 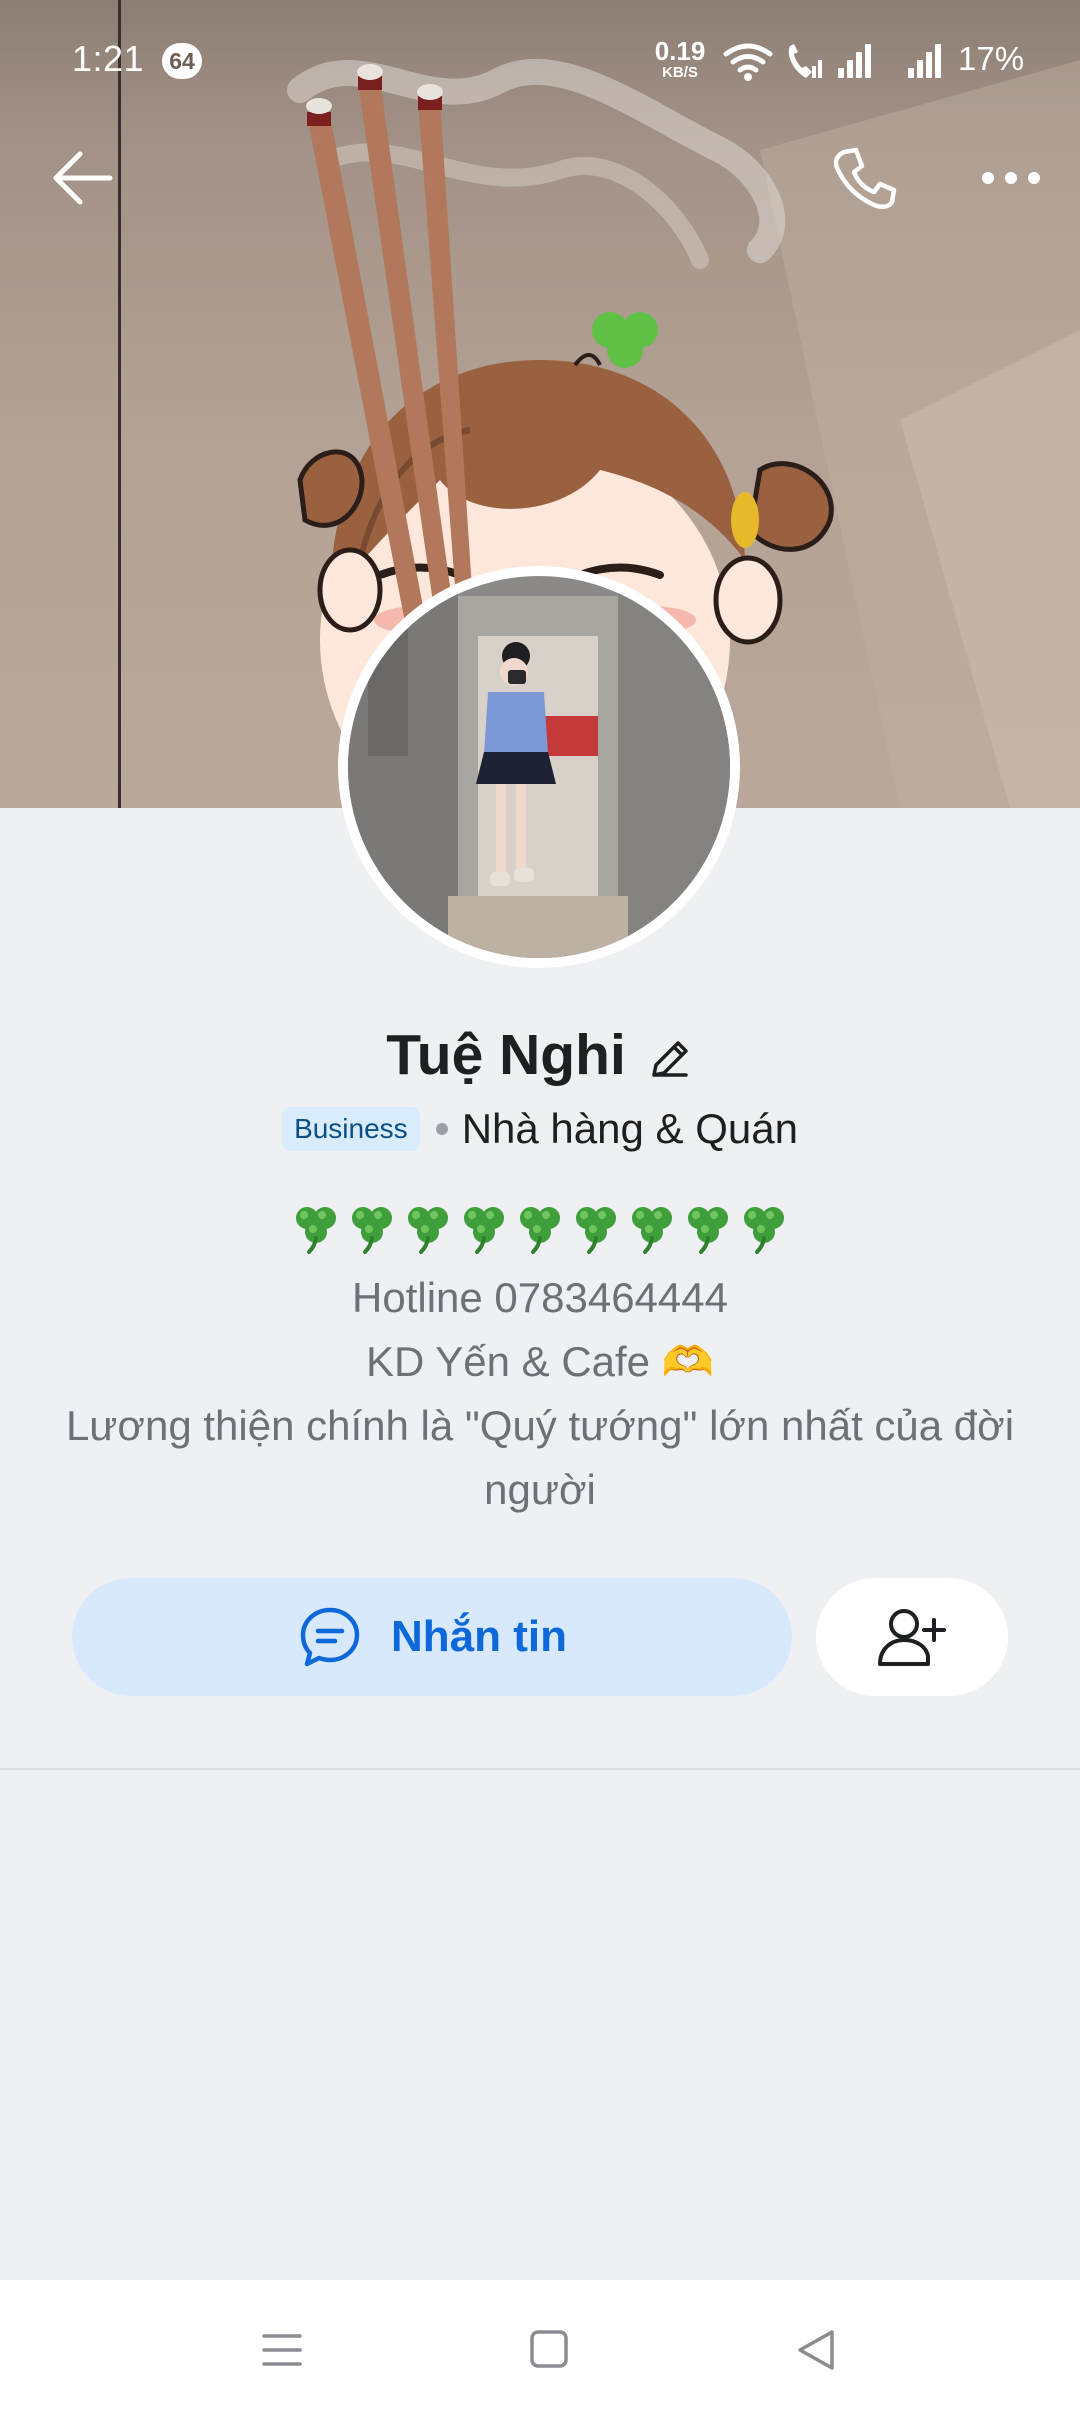 What do you see at coordinates (479, 1636) in the screenshot?
I see `message-button-label: Nhắn tin` at bounding box center [479, 1636].